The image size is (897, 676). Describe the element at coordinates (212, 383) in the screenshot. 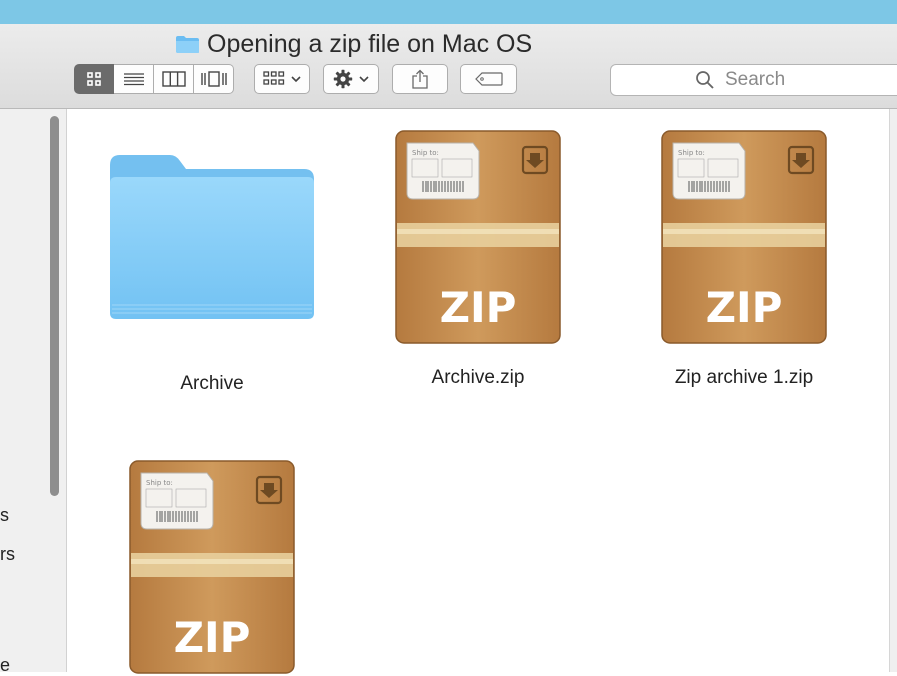

I see `file-name: Archive` at that location.